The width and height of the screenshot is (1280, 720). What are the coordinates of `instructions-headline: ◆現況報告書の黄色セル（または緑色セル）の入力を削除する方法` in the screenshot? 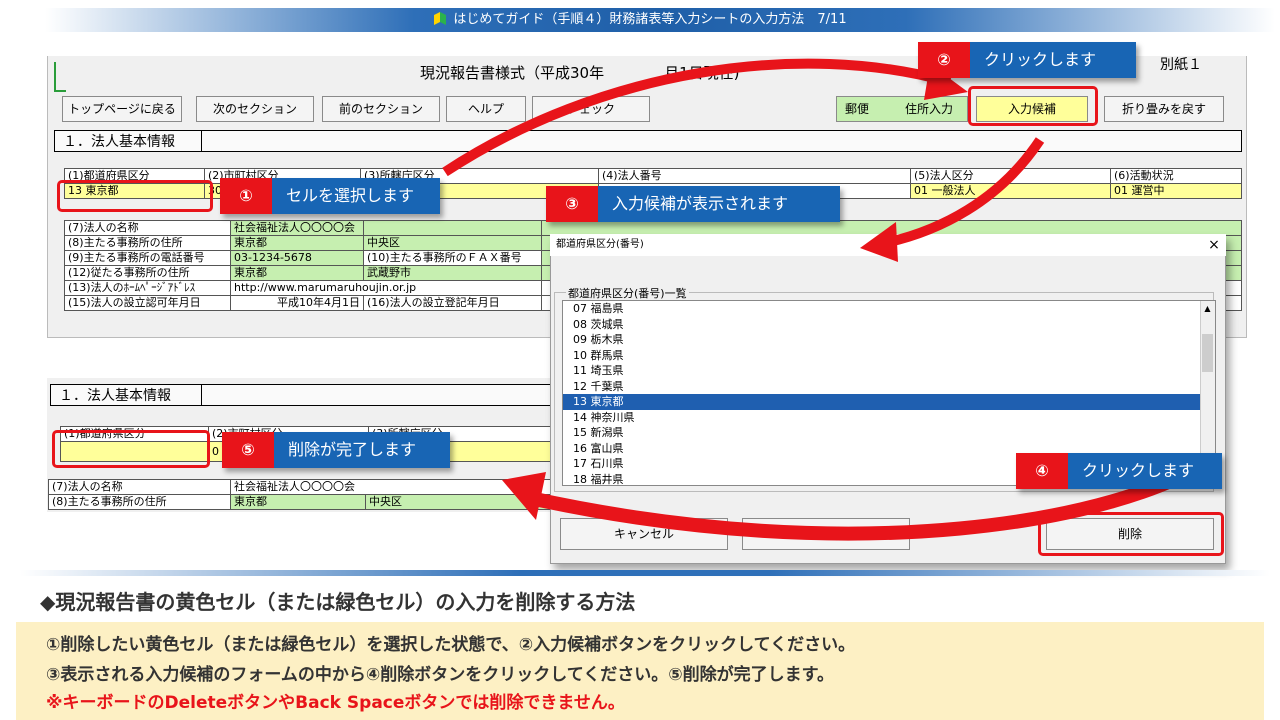 It's located at (338, 602).